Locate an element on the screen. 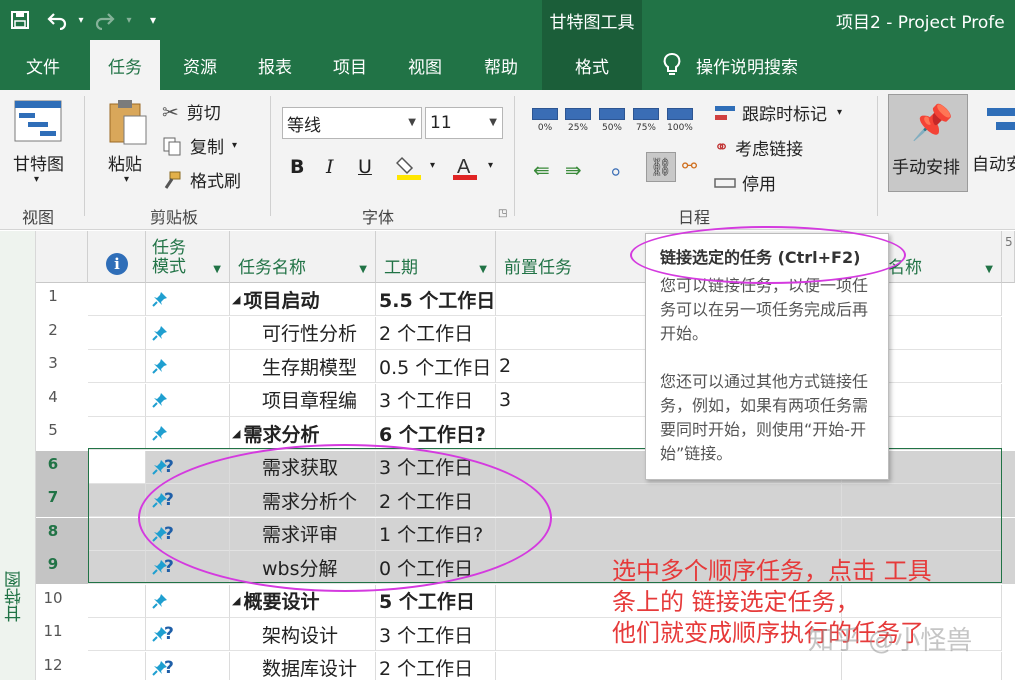  undo-icon is located at coordinates (57, 20).